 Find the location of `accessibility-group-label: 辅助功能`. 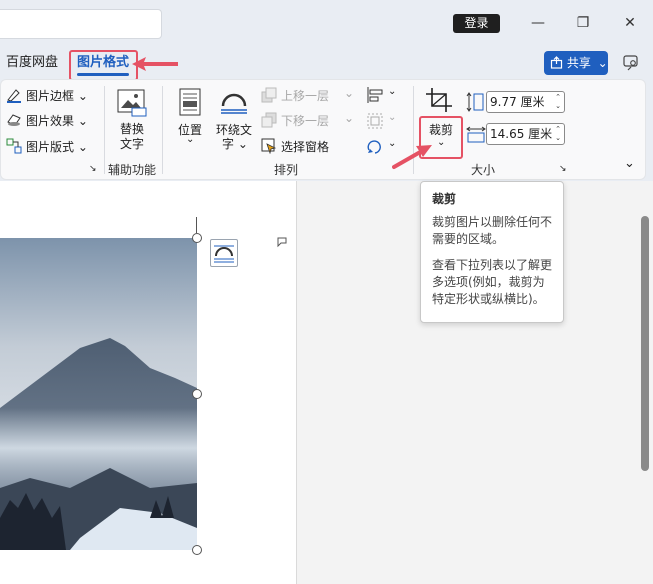

accessibility-group-label: 辅助功能 is located at coordinates (132, 170).